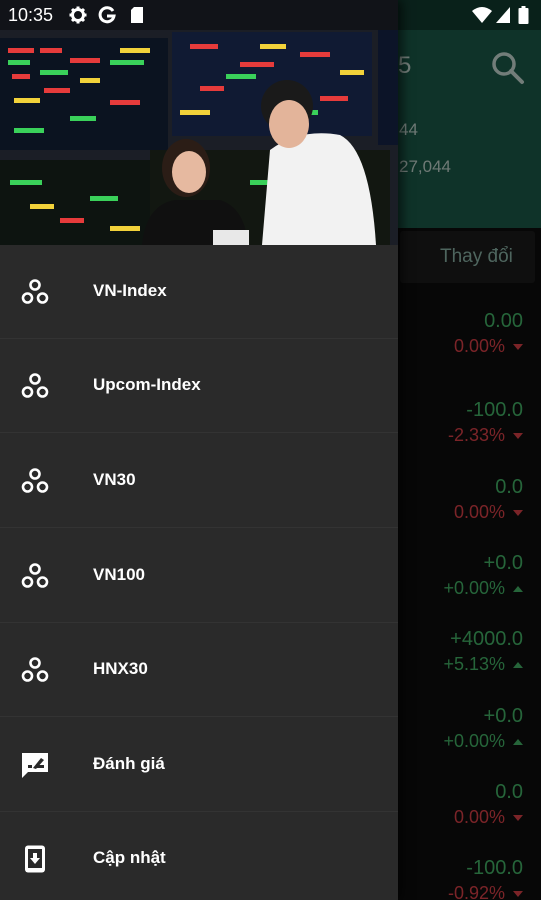 The width and height of the screenshot is (541, 900). What do you see at coordinates (31, 15) in the screenshot?
I see `status-time: 10:35` at bounding box center [31, 15].